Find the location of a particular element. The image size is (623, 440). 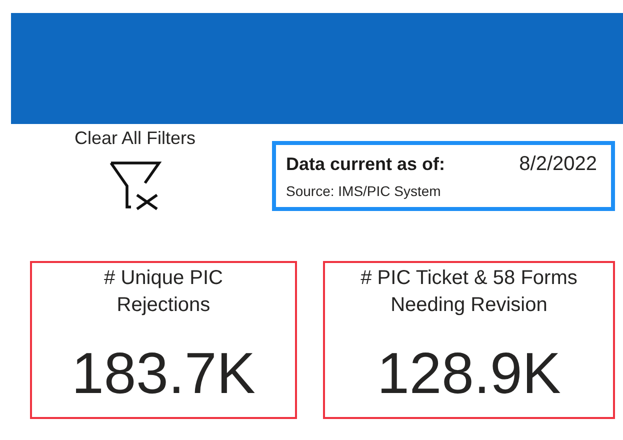

data-date: 8/2/2022 is located at coordinates (558, 164).